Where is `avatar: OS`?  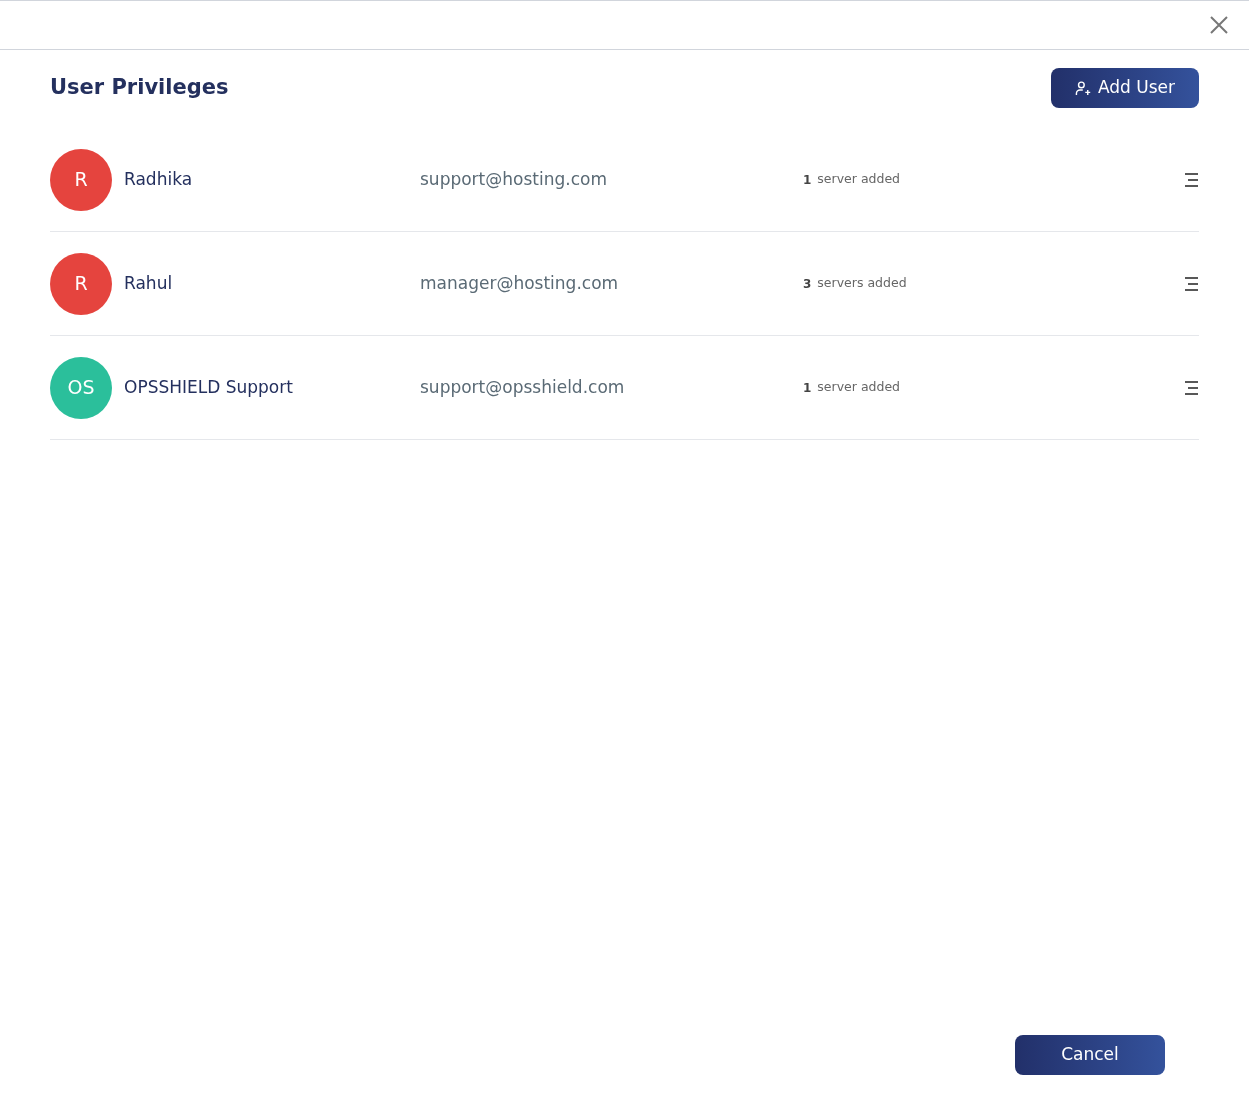 avatar: OS is located at coordinates (81, 387).